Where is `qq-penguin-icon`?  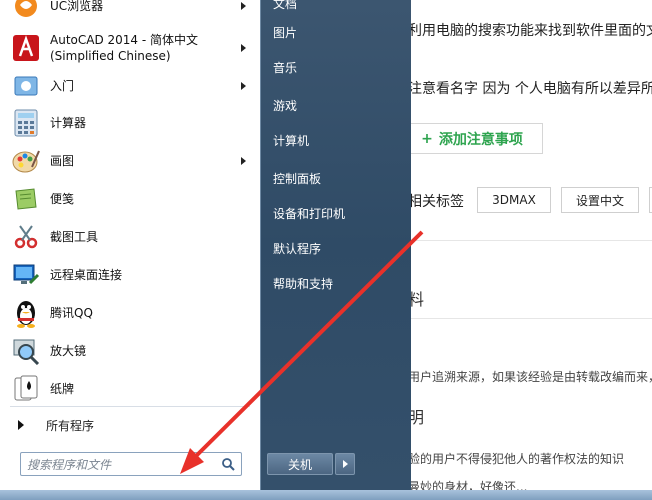 qq-penguin-icon is located at coordinates (26, 313).